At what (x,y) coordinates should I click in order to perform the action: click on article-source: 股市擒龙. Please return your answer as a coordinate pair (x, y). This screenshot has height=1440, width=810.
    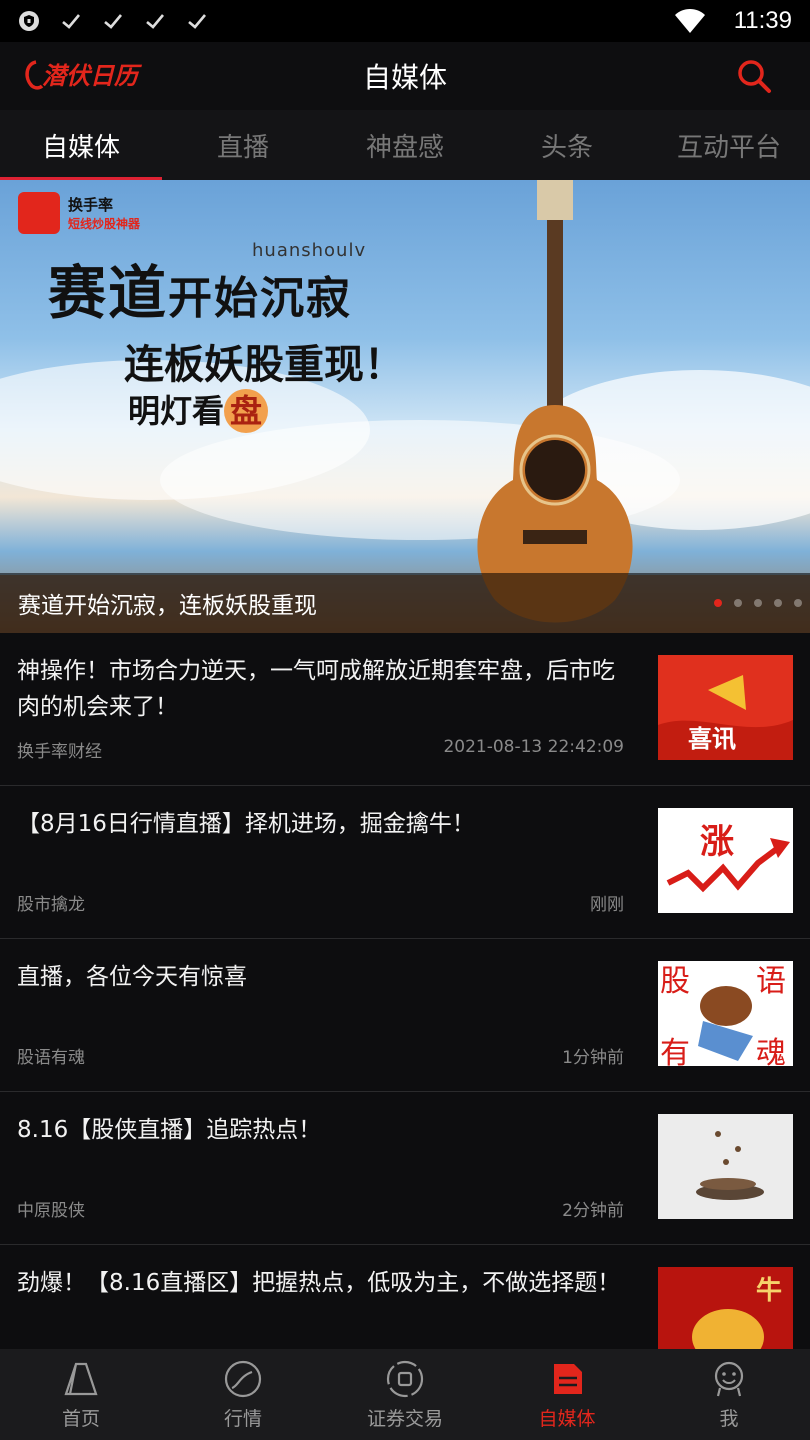
    Looking at the image, I should click on (51, 905).